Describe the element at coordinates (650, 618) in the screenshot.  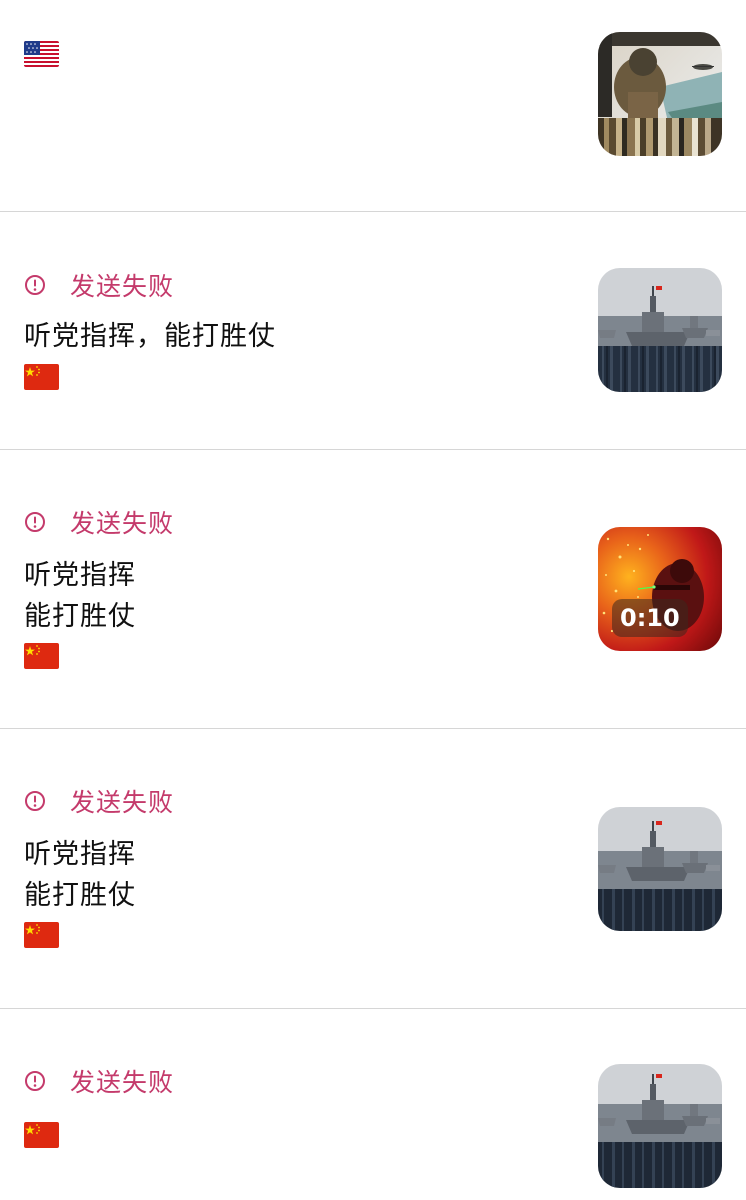
I see `video-duration: 0:10` at that location.